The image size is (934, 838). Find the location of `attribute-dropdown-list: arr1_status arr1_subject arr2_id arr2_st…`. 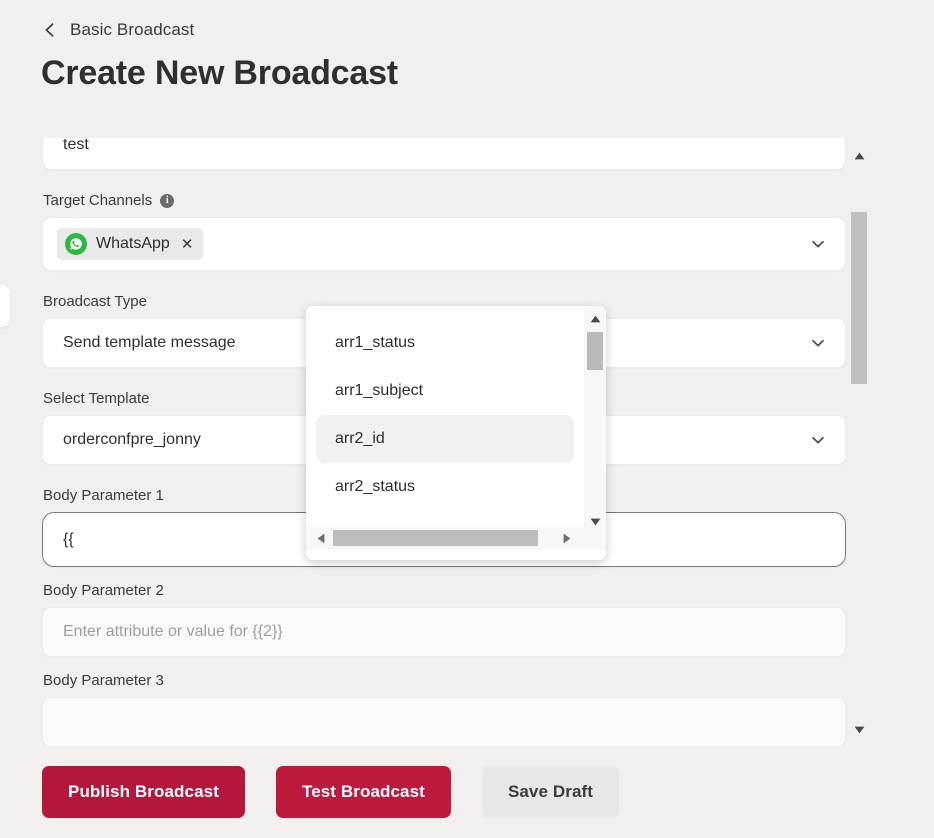

attribute-dropdown-list: arr1_status arr1_subject arr2_id arr2_st… is located at coordinates (445, 420).